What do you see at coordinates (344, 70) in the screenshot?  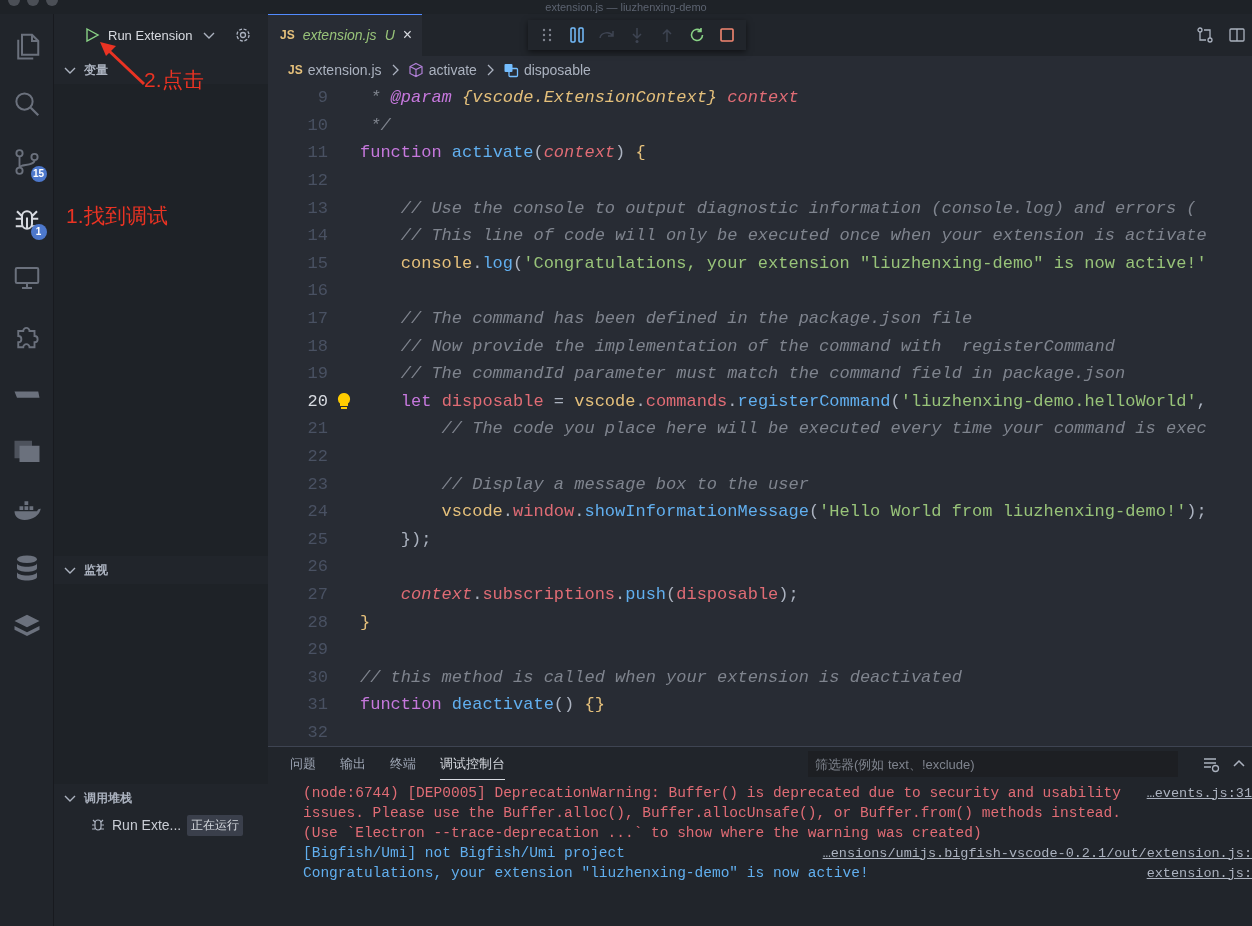 I see `breadcrumb-item: extension.js` at bounding box center [344, 70].